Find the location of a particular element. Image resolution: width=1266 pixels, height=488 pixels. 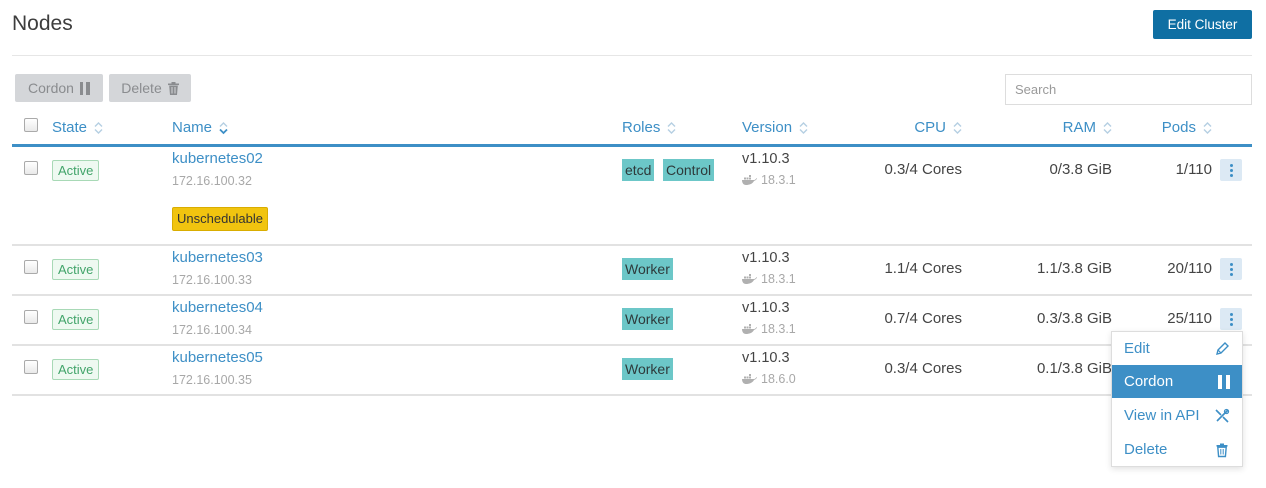

column-header-pods: Pods is located at coordinates (1171, 127).